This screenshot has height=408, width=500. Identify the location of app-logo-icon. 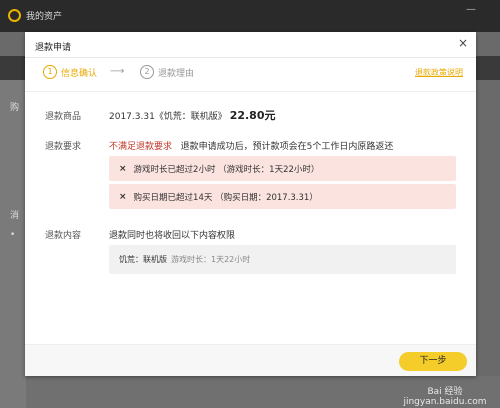
(14, 15).